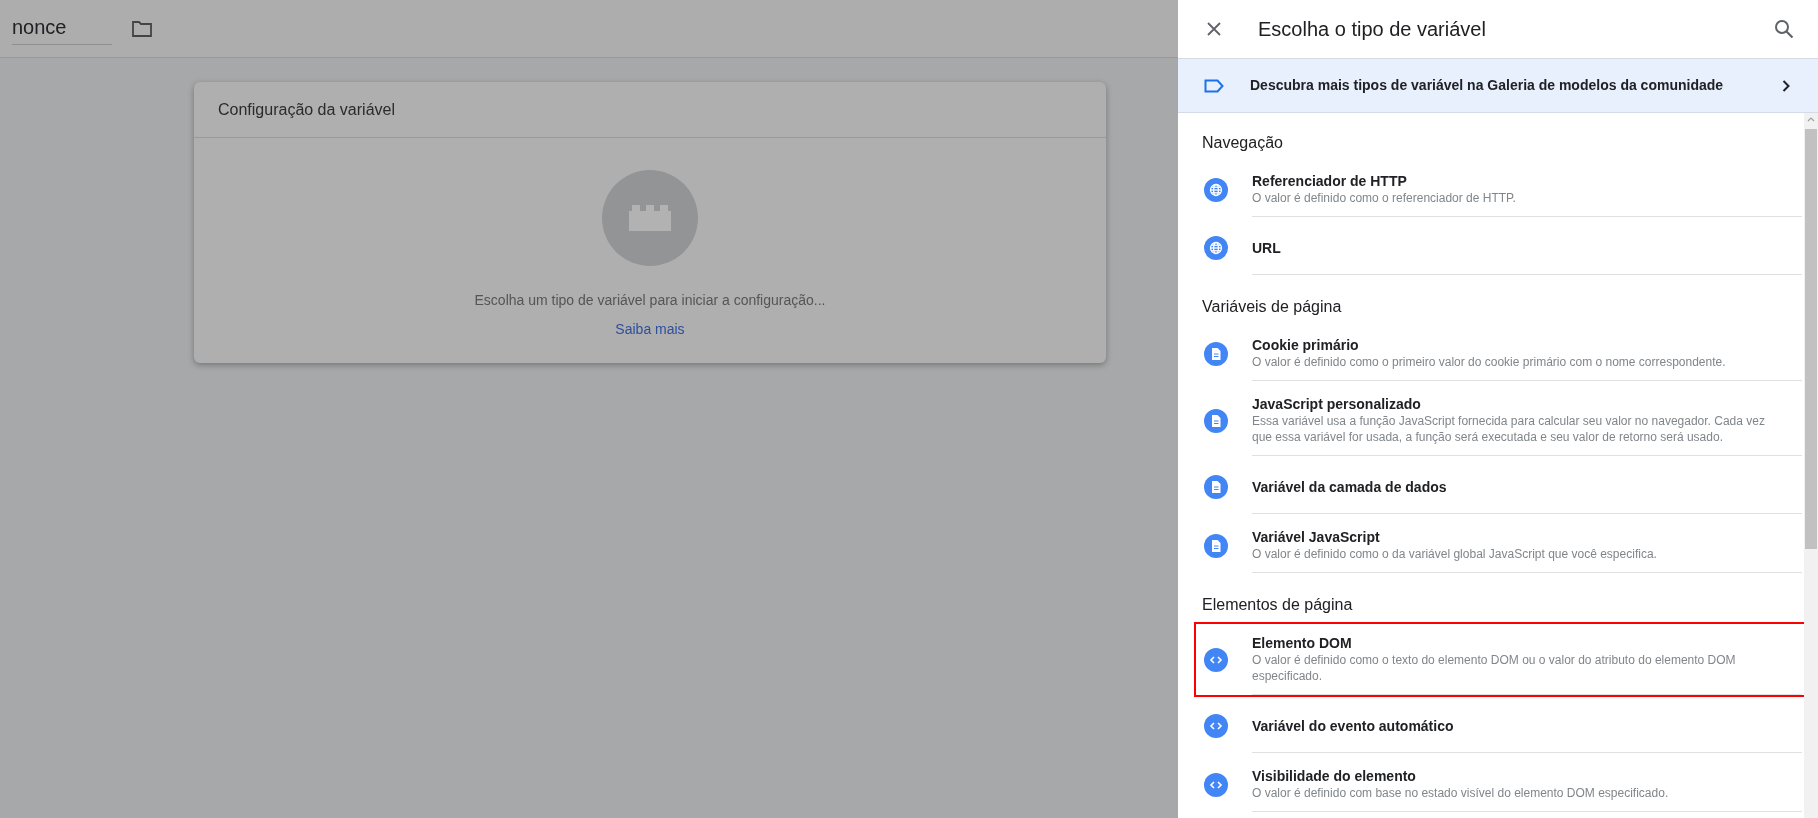 The width and height of the screenshot is (1818, 818). Describe the element at coordinates (62, 28) in the screenshot. I see `name-field: nonce` at that location.